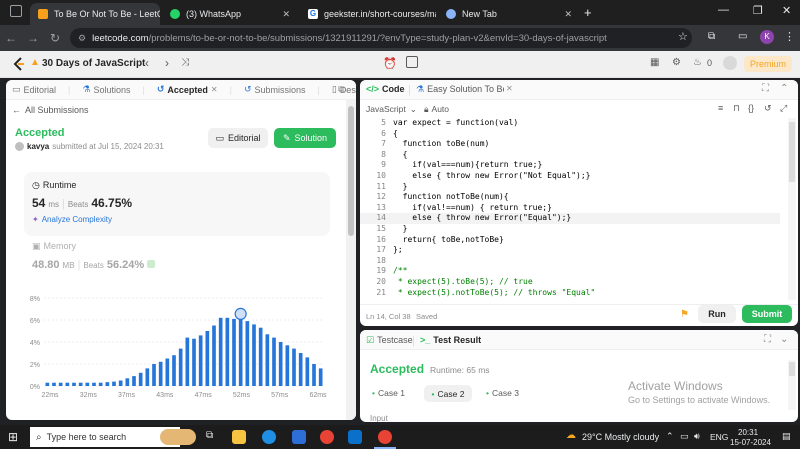  What do you see at coordinates (11, 38) in the screenshot?
I see `back-arrow-icon: ←` at bounding box center [11, 38].